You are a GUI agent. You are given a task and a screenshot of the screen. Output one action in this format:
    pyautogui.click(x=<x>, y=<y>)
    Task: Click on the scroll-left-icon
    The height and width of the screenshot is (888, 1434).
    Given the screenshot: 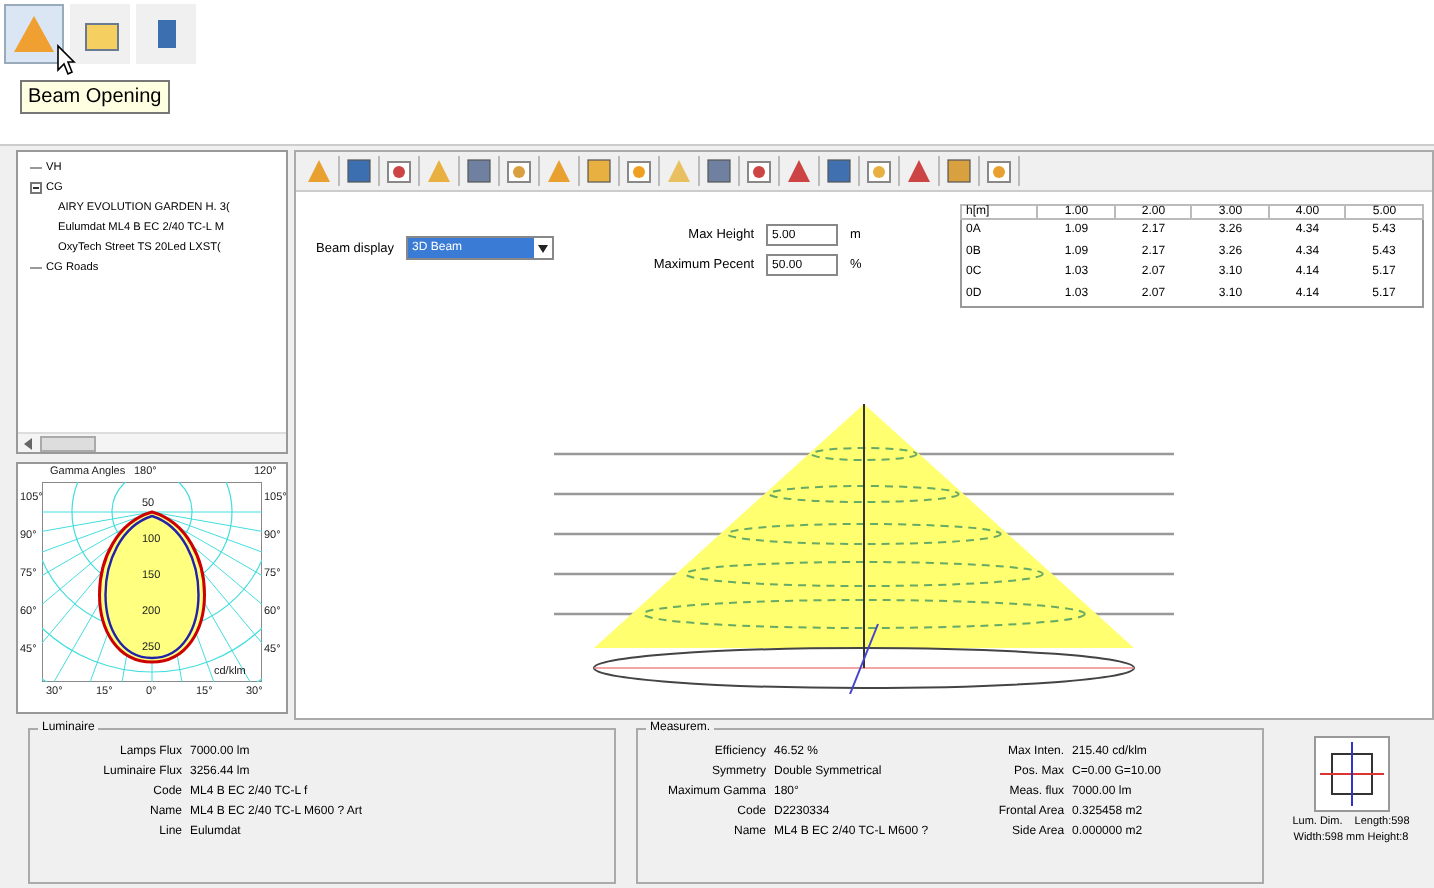 What is the action you would take?
    pyautogui.click(x=28, y=443)
    